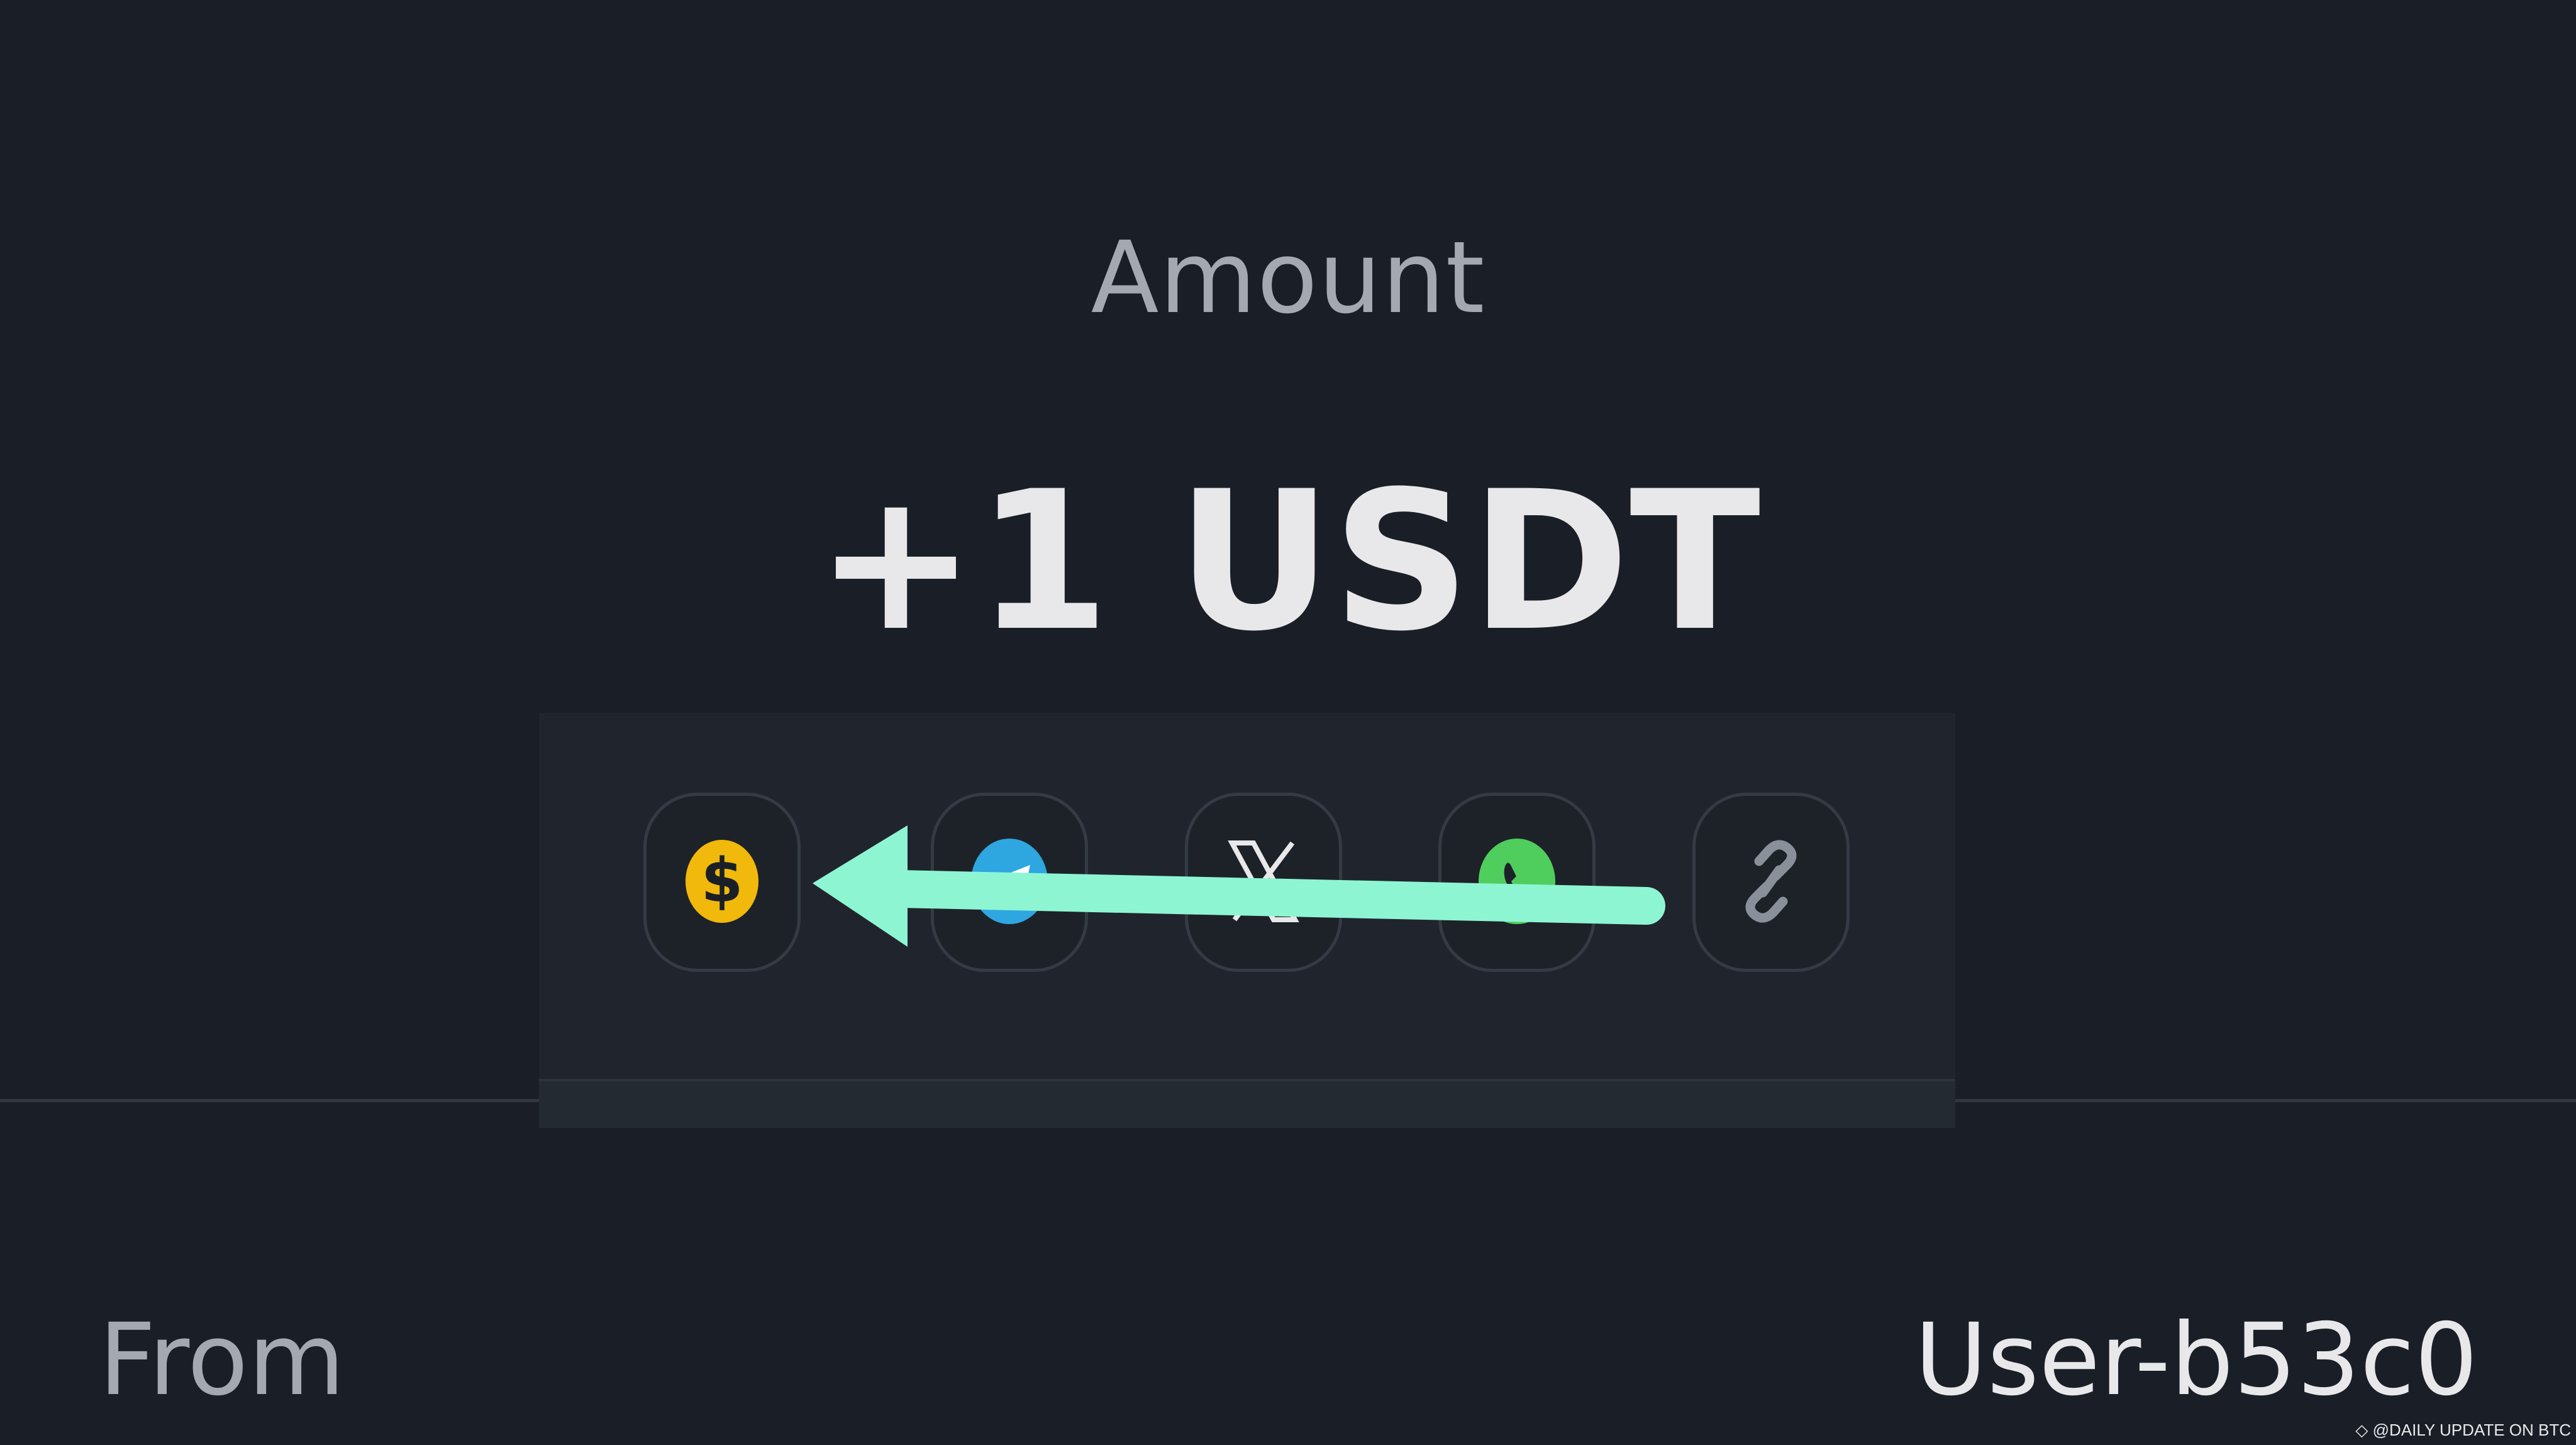  I want to click on panel-footer, so click(1247, 1104).